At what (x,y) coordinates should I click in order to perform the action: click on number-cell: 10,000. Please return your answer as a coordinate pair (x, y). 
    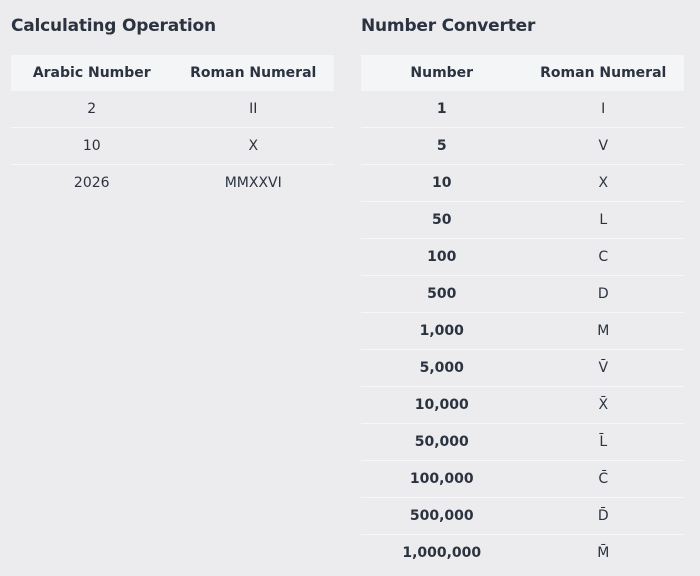
    Looking at the image, I should click on (442, 405).